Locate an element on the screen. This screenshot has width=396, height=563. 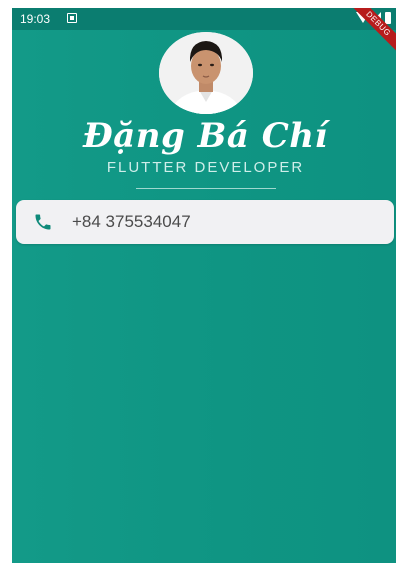
status-bar: 19:03 is located at coordinates (204, 19).